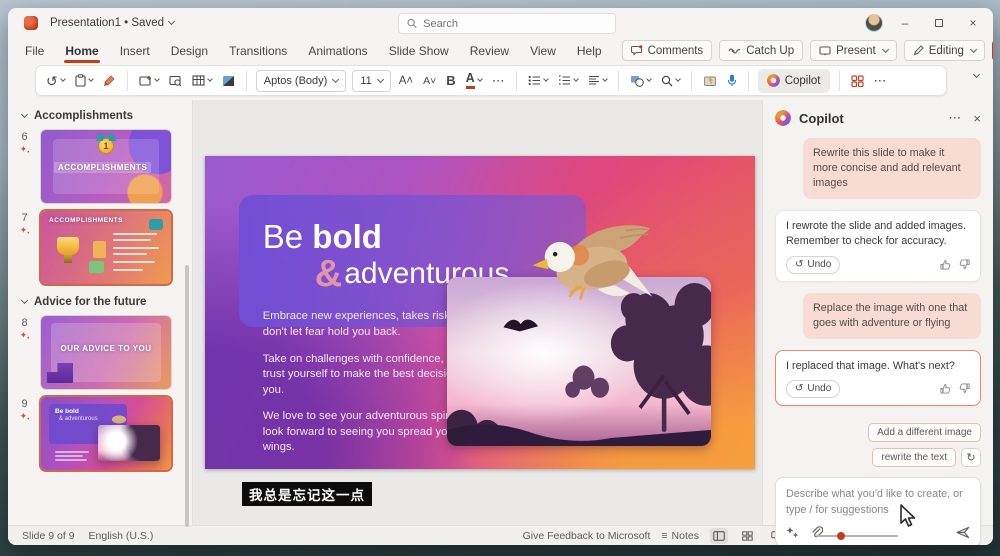  Describe the element at coordinates (366, 80) in the screenshot. I see `font-size-value: 11` at that location.